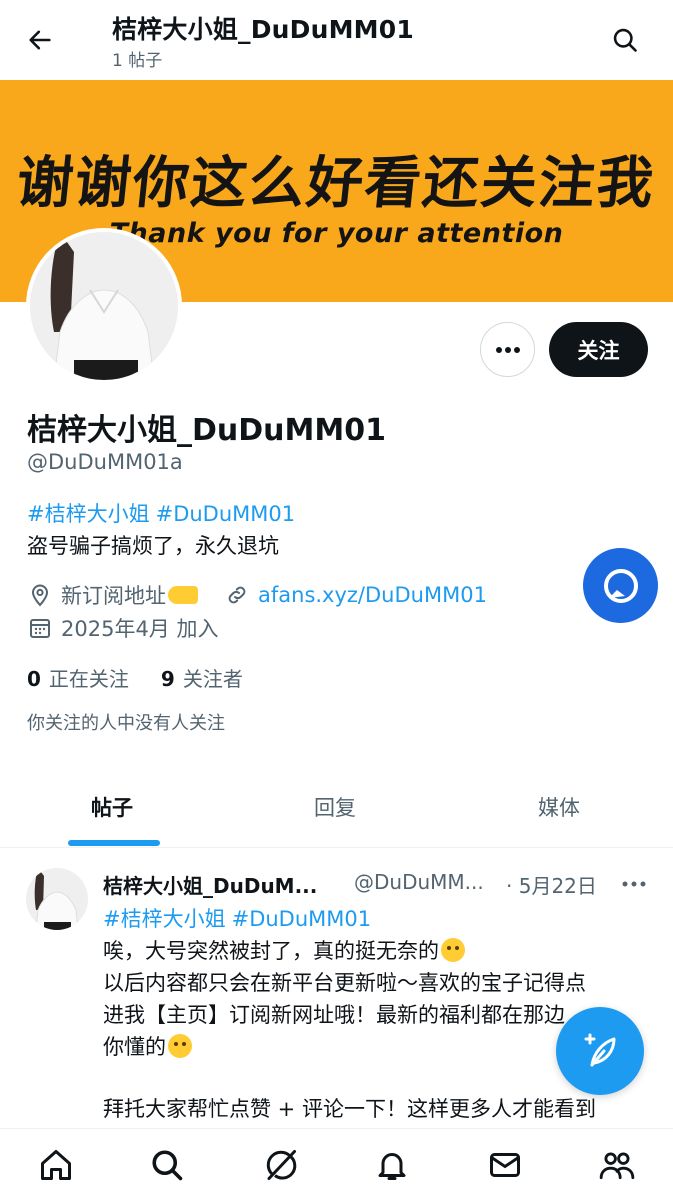 The width and height of the screenshot is (673, 1200). Describe the element at coordinates (349, 1109) in the screenshot. I see `post-text-line: 拜托大家帮忙点赞 + 评论一下！这样更多人才能看到` at that location.